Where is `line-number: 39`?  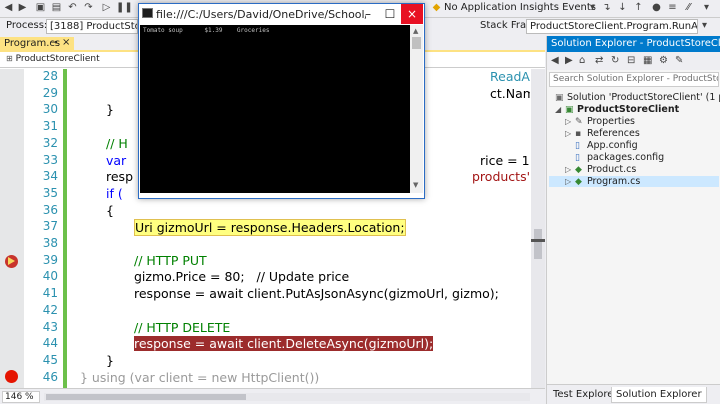
line-number: 39 is located at coordinates (50, 259).